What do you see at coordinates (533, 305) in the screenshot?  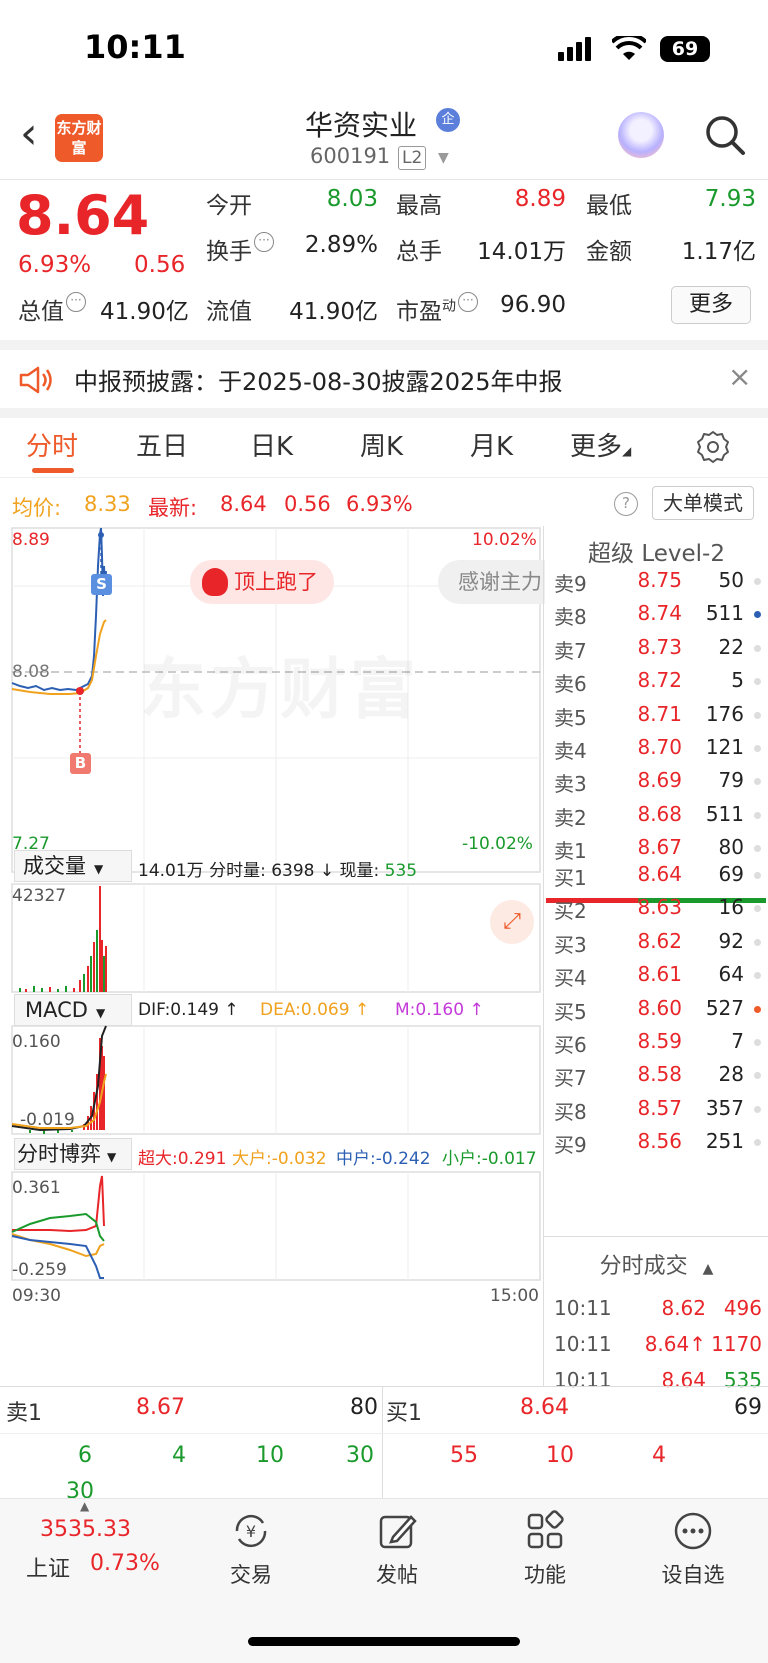 I see `pe-value: 96.90` at bounding box center [533, 305].